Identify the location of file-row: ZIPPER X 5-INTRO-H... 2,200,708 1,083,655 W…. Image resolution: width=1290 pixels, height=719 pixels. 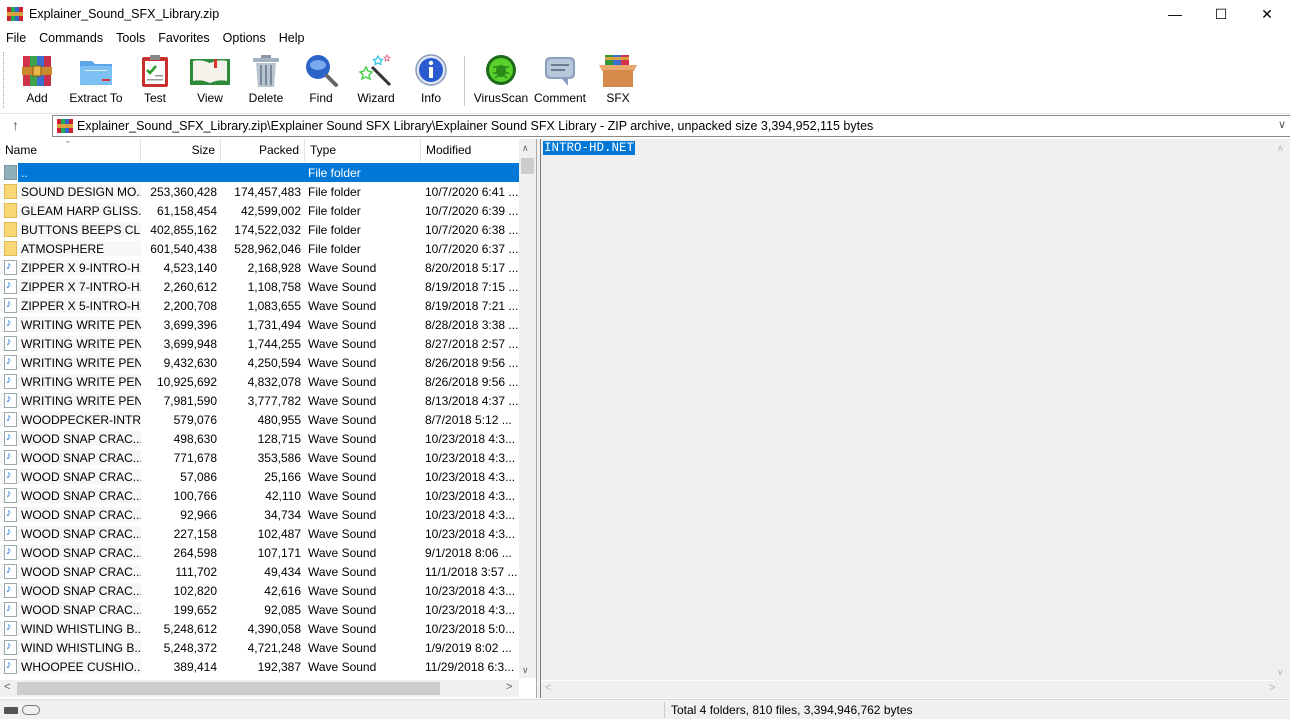
(259, 305).